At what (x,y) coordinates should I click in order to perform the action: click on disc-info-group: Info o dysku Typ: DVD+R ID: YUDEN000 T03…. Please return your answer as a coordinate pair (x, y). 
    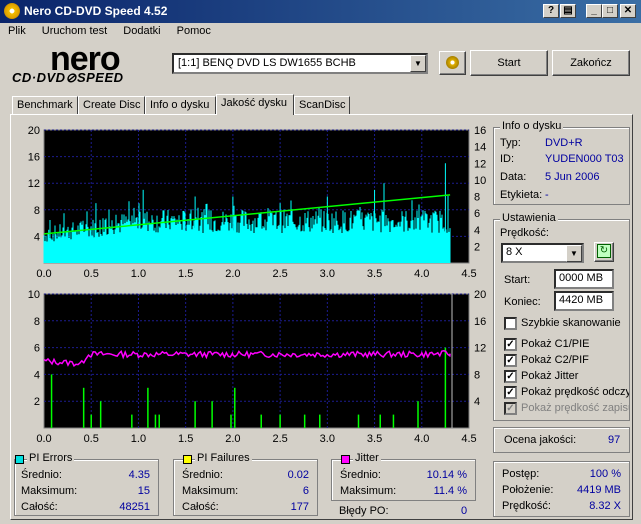
    Looking at the image, I should click on (561, 162).